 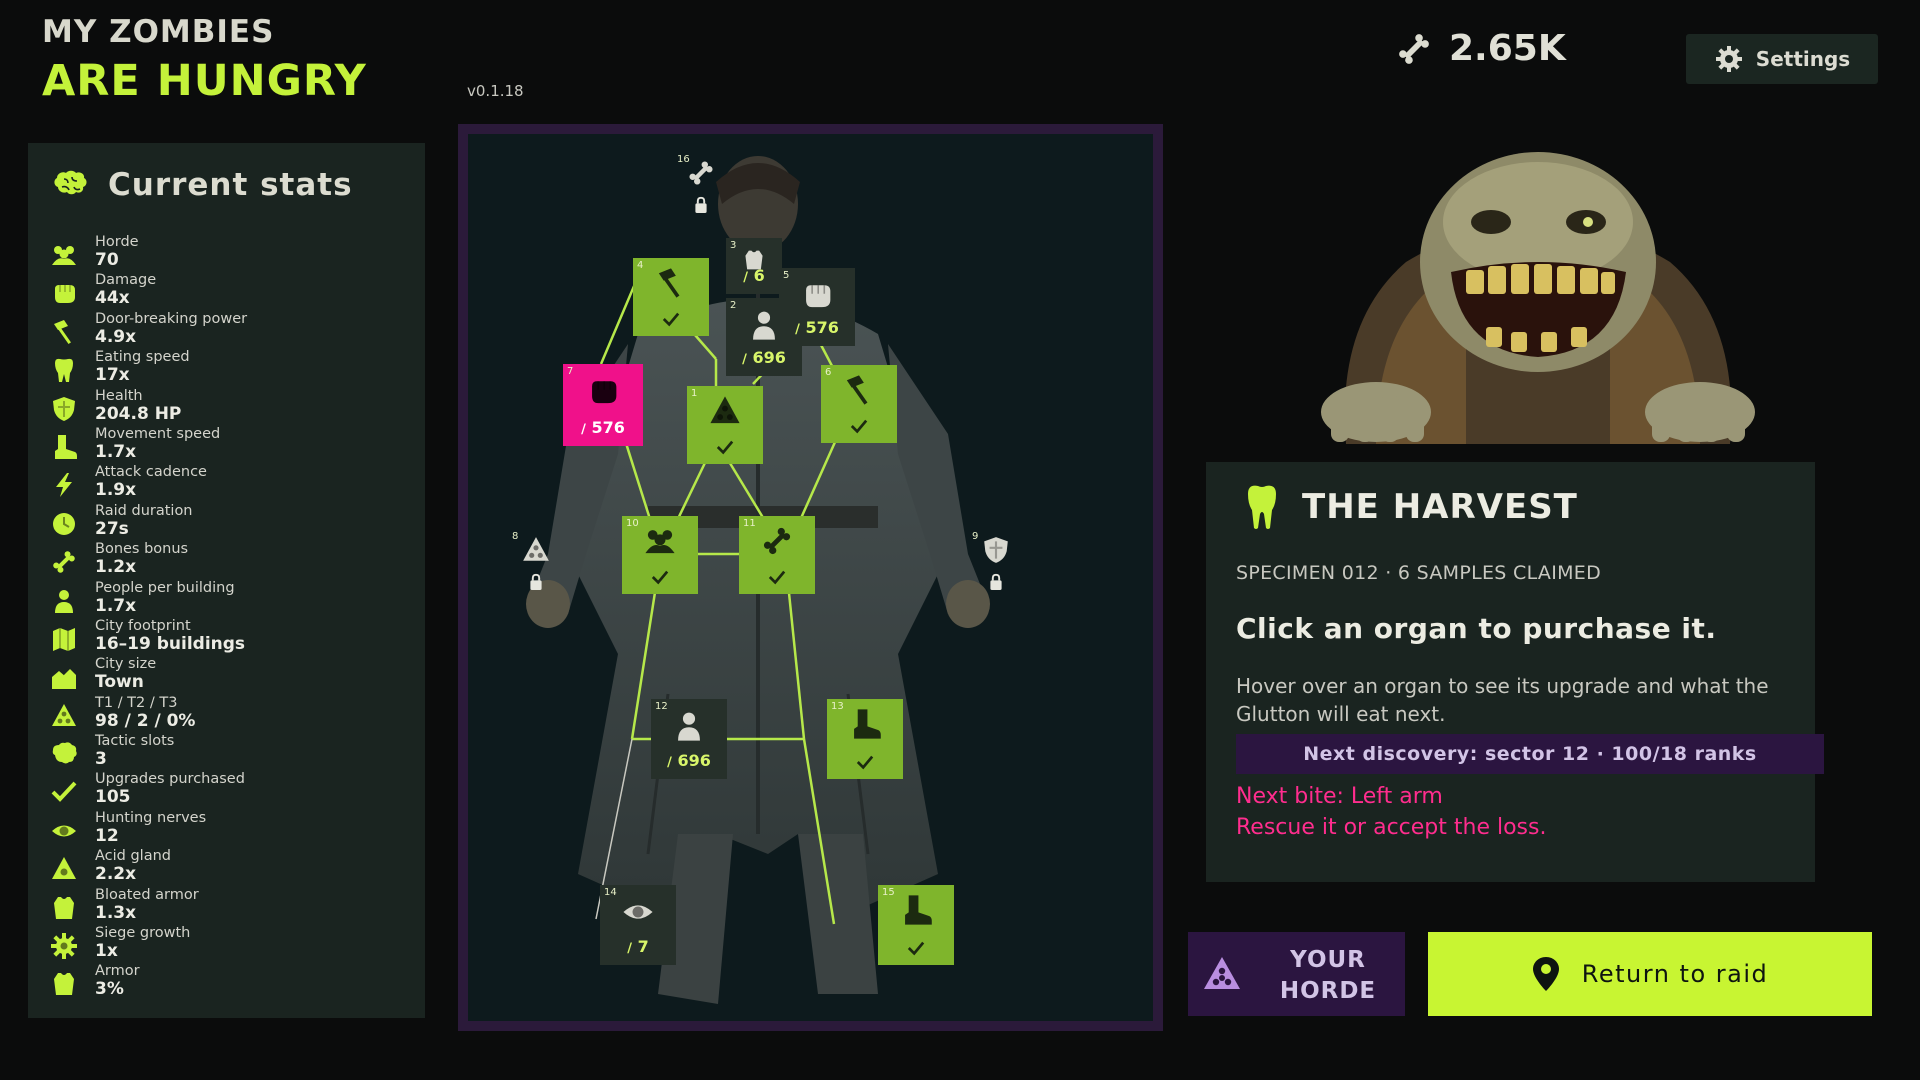 I want to click on organ-node-4: 4, so click(x=671, y=297).